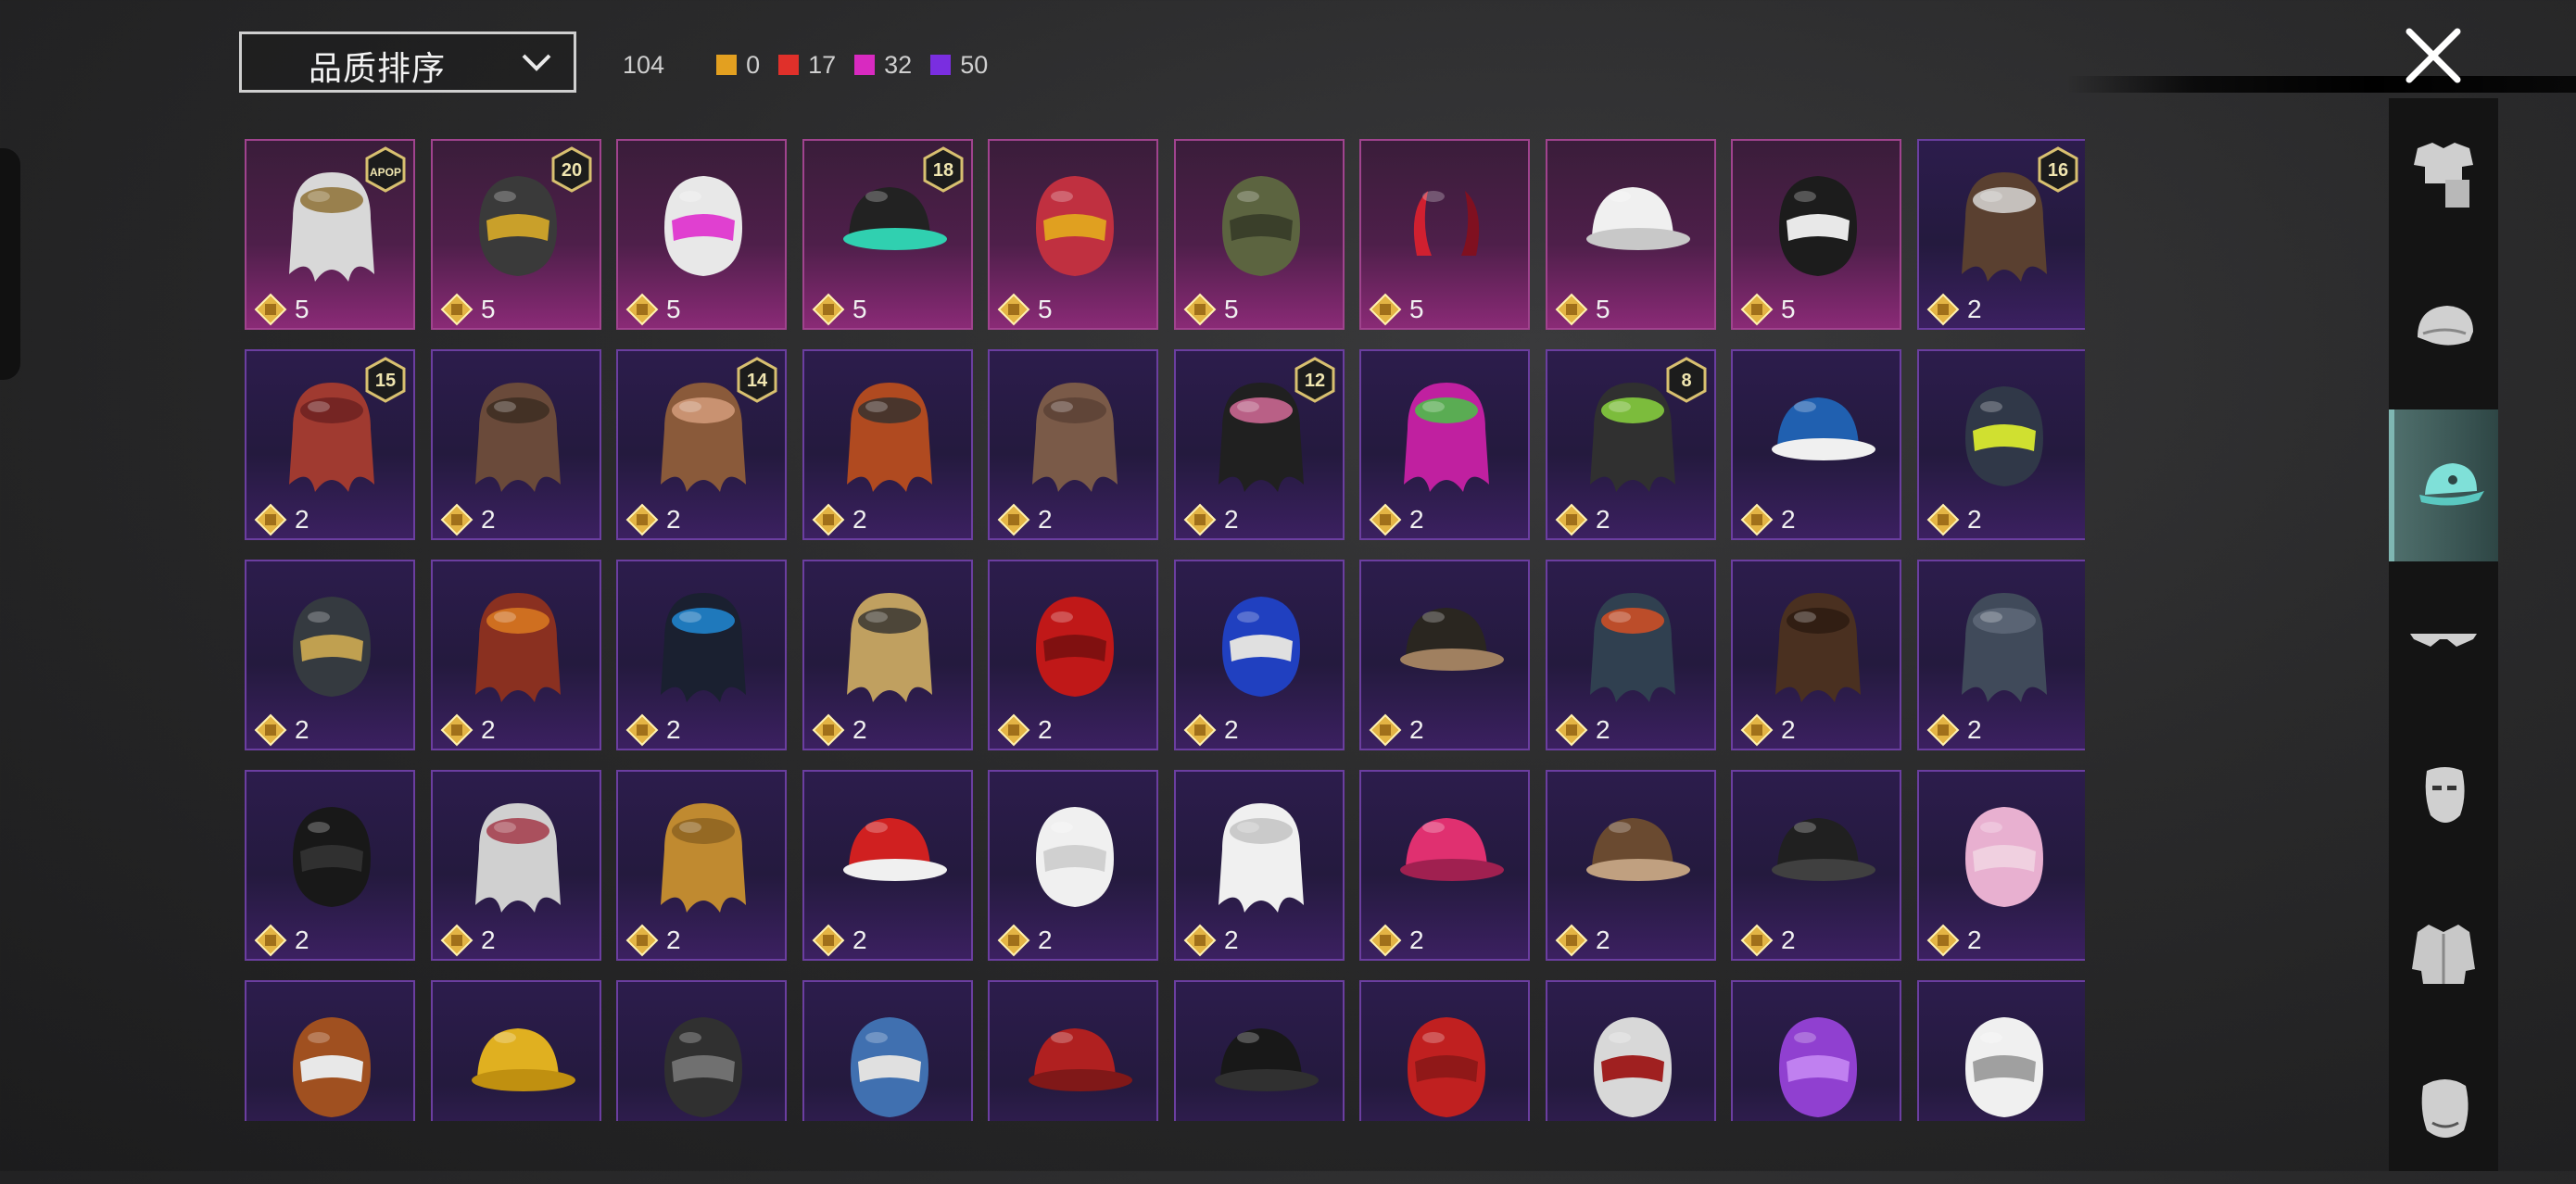  I want to click on skull-balaclava-icon, so click(1818, 226).